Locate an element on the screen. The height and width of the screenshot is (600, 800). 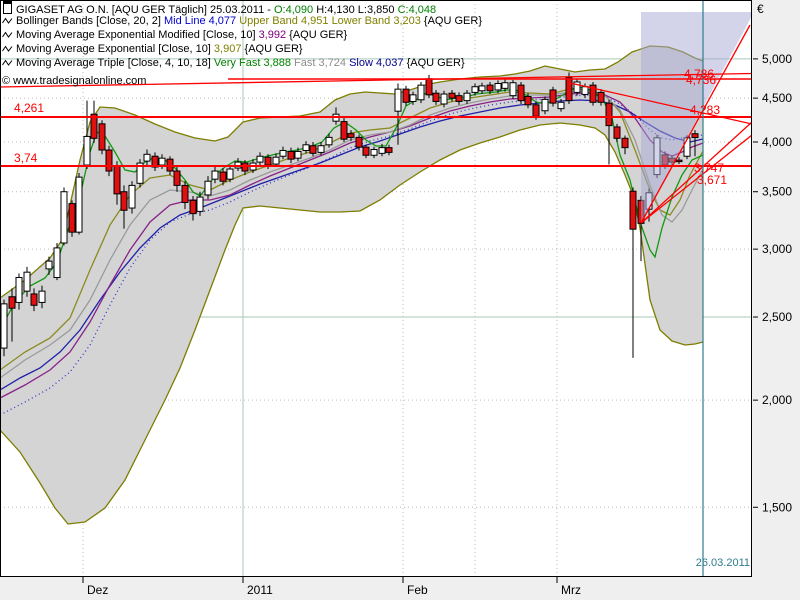
x-axis-label: Dez is located at coordinates (97, 590).